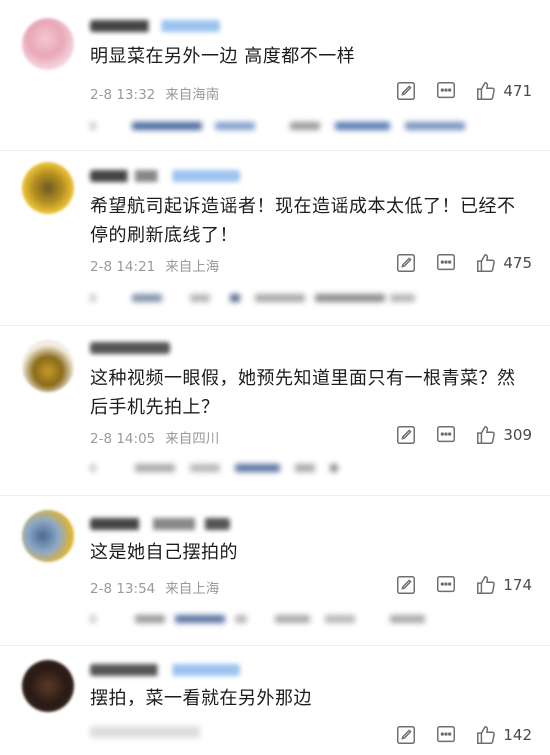  What do you see at coordinates (123, 589) in the screenshot?
I see `comment-time: 2-8 13:54` at bounding box center [123, 589].